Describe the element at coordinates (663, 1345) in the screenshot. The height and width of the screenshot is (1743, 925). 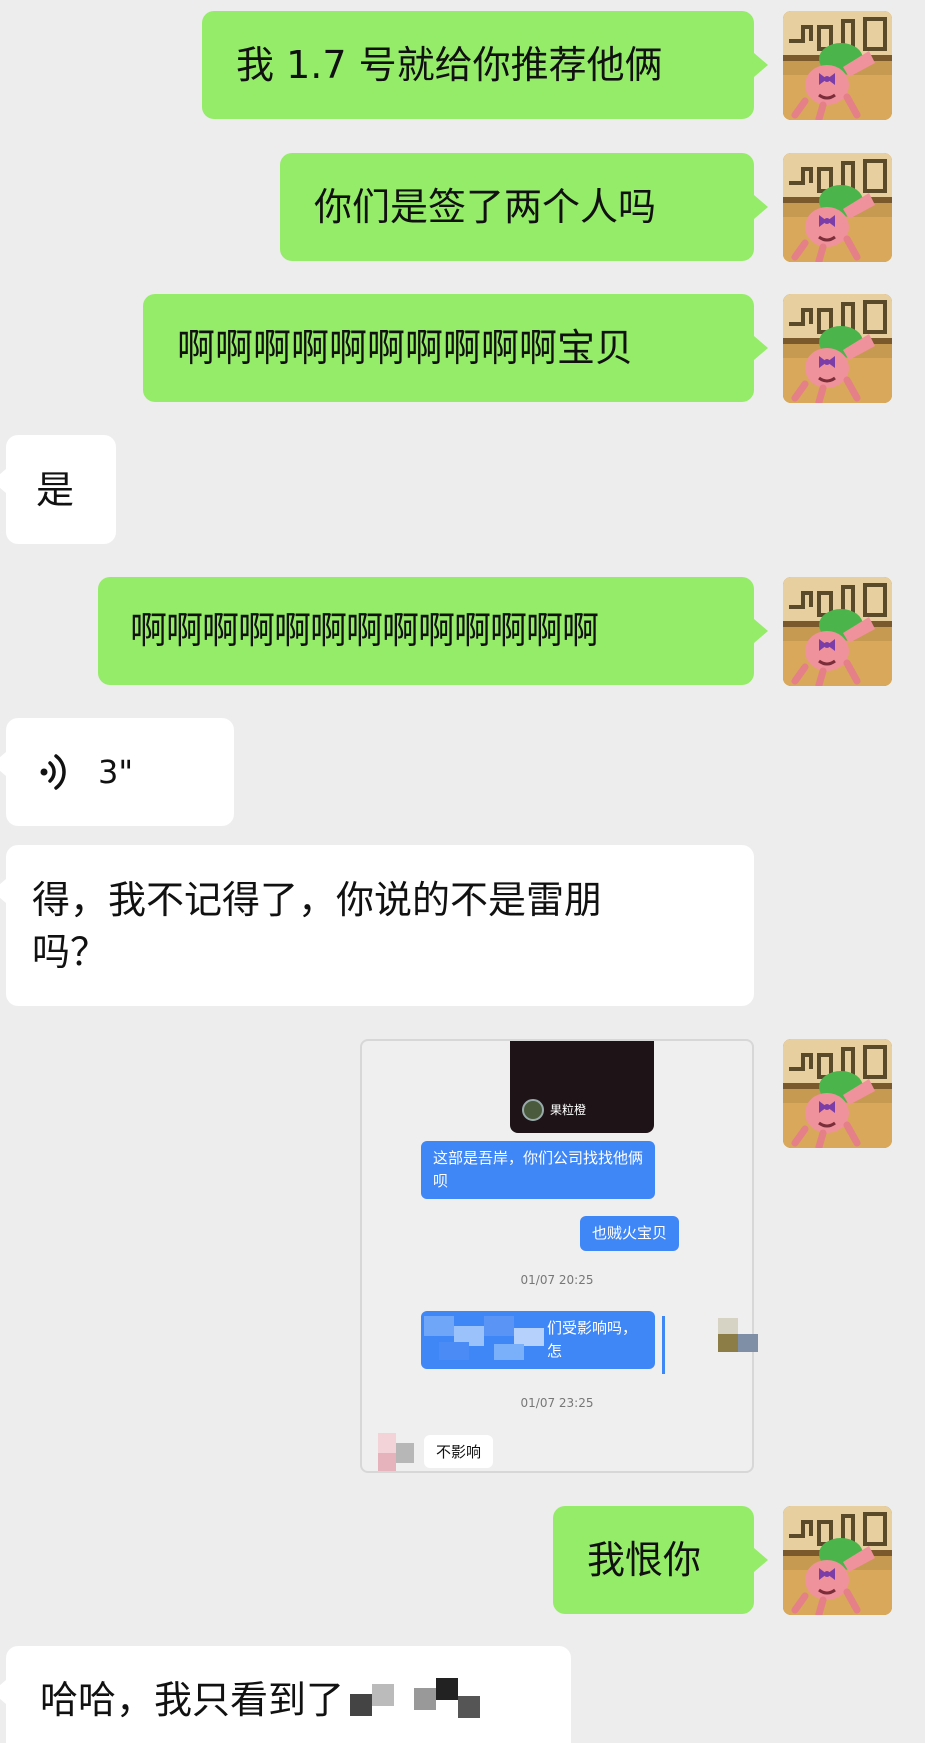
I see `screenshot-bubble-edge` at that location.